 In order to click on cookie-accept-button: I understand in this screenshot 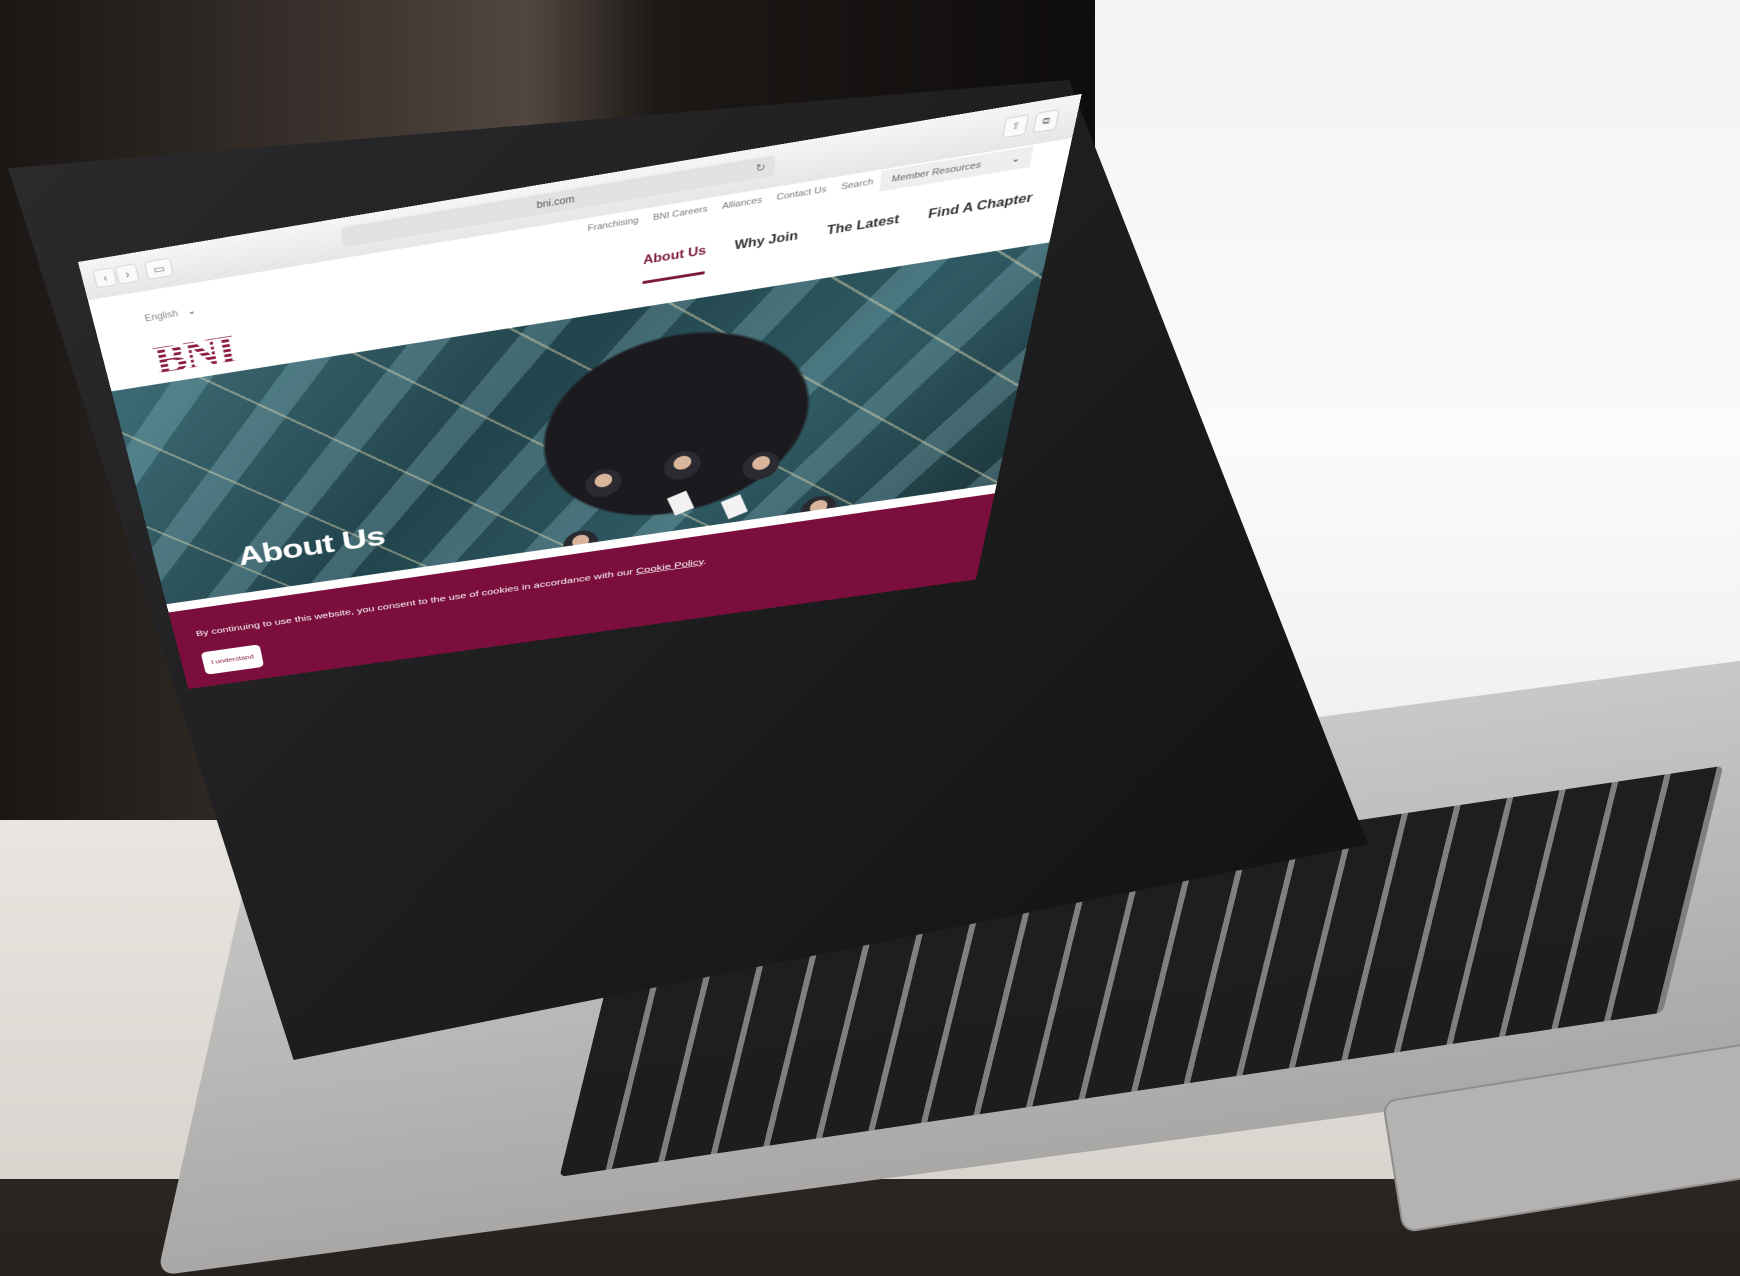, I will do `click(232, 659)`.